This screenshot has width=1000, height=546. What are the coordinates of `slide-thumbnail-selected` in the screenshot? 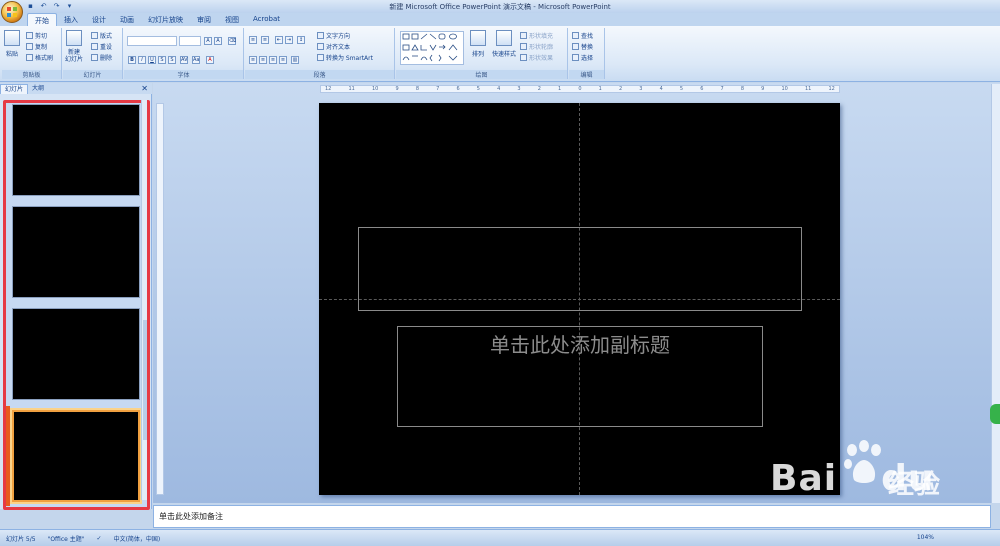 It's located at (76, 456).